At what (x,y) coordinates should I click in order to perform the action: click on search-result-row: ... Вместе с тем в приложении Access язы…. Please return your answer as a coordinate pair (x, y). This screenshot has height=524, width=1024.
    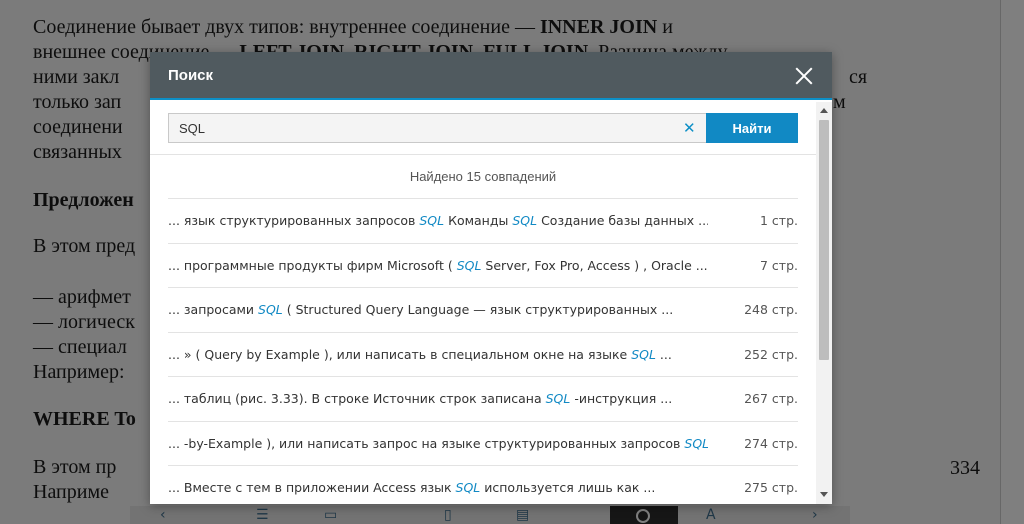
    Looking at the image, I should click on (483, 484).